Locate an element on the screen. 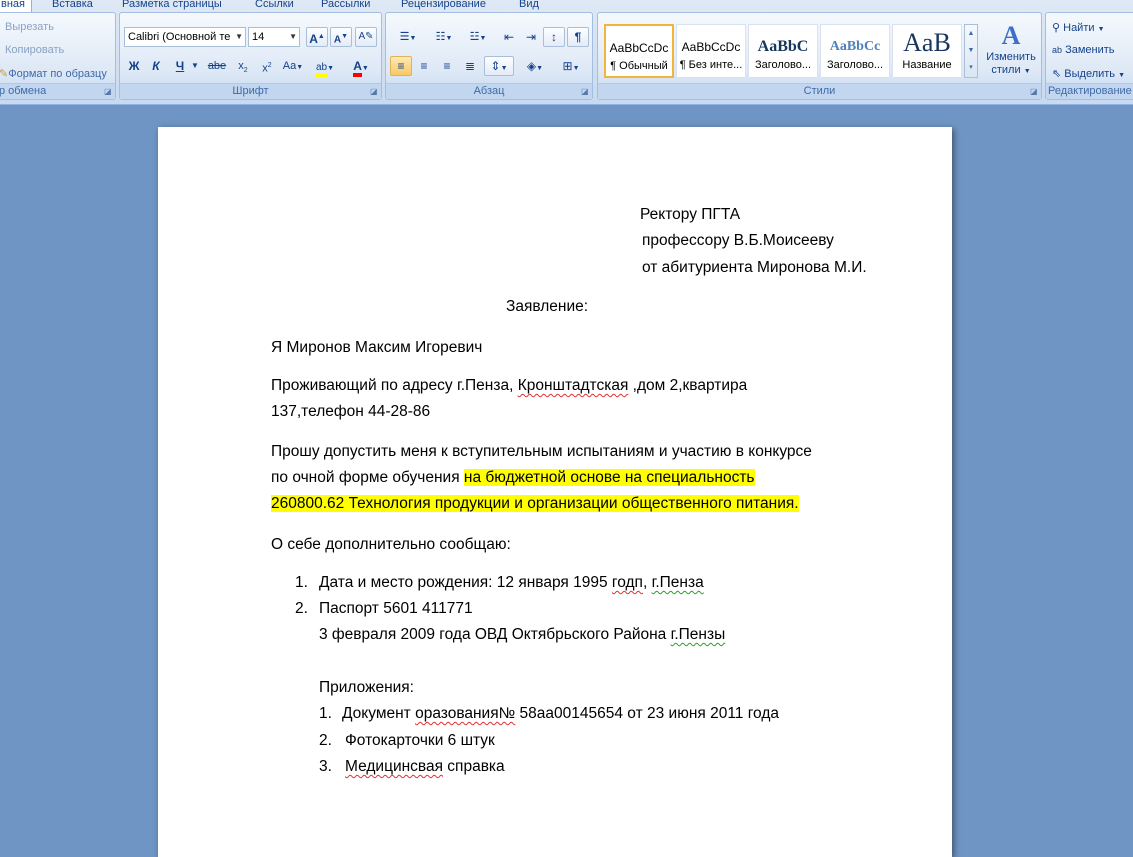 This screenshot has height=857, width=1133. shading-icon: ◈▼ is located at coordinates (535, 66).